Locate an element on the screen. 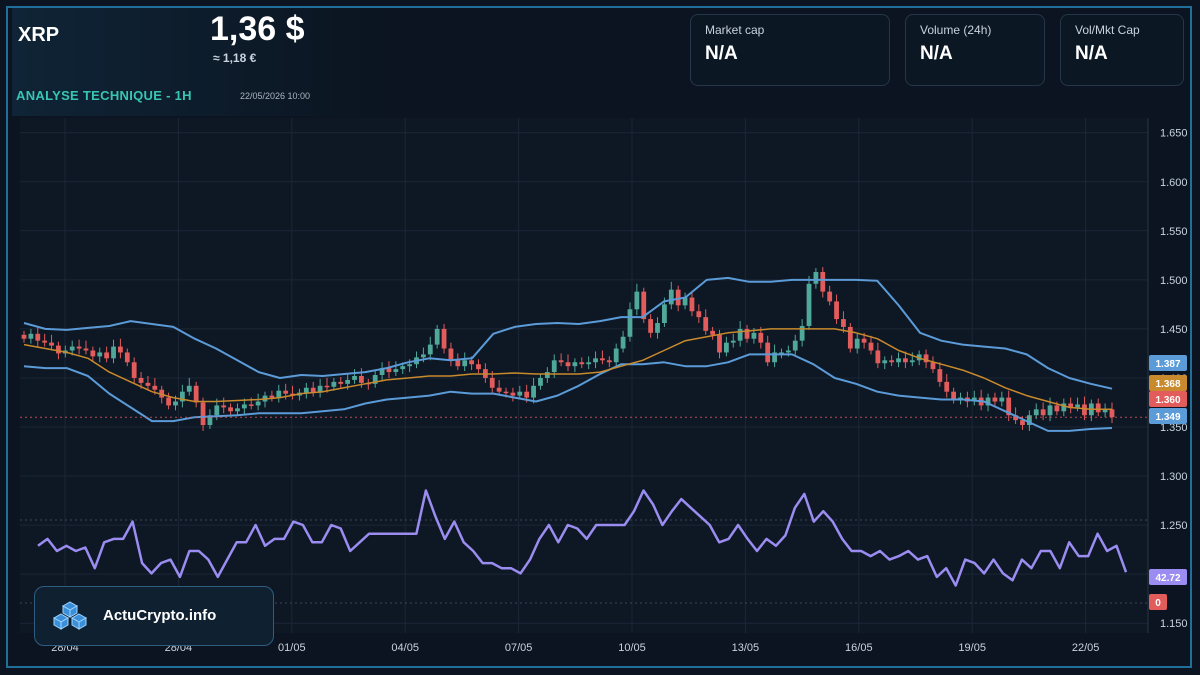 The width and height of the screenshot is (1200, 675). brand-badge: ActuCrypto.info is located at coordinates (154, 616).